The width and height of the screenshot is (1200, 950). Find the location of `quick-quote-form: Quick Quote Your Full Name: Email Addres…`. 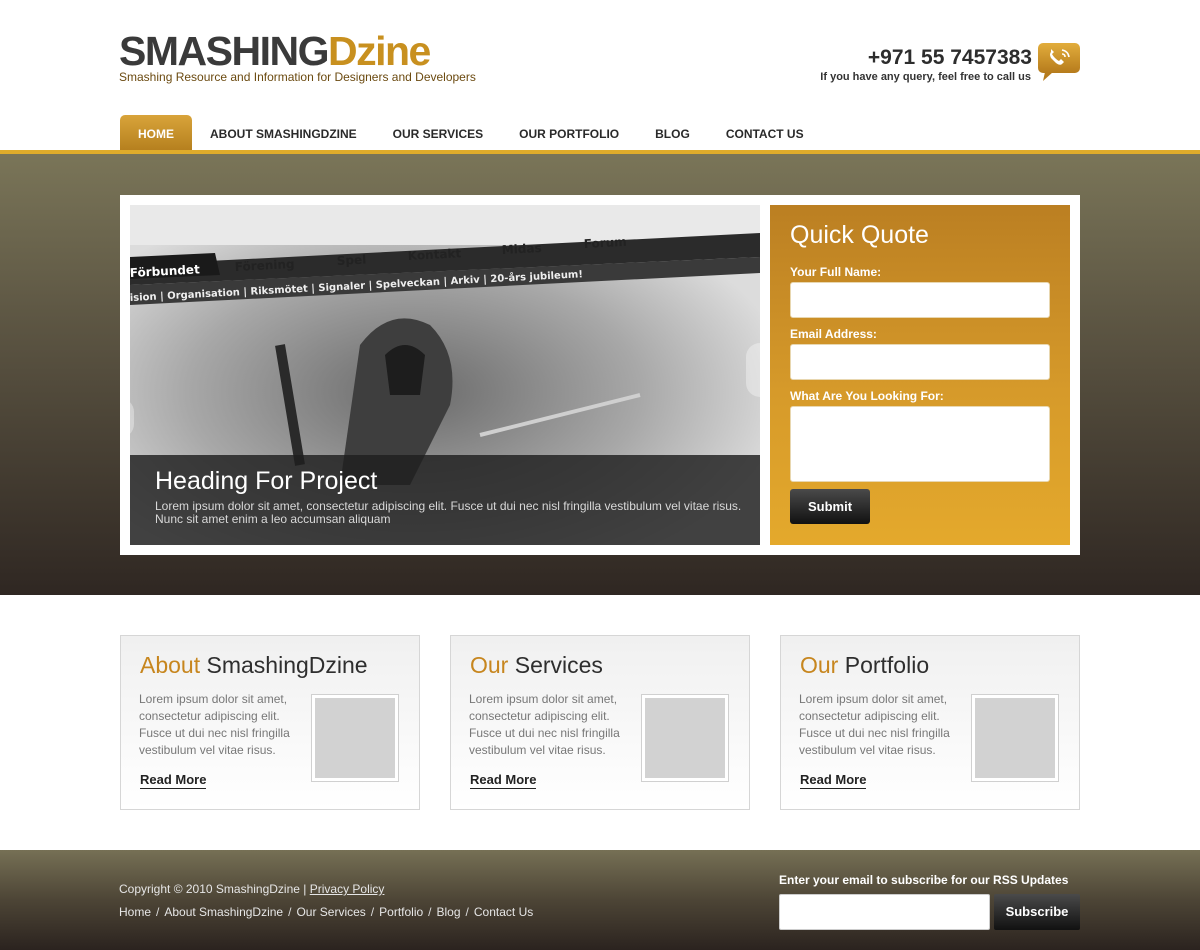

quick-quote-form: Quick Quote Your Full Name: Email Addres… is located at coordinates (920, 375).